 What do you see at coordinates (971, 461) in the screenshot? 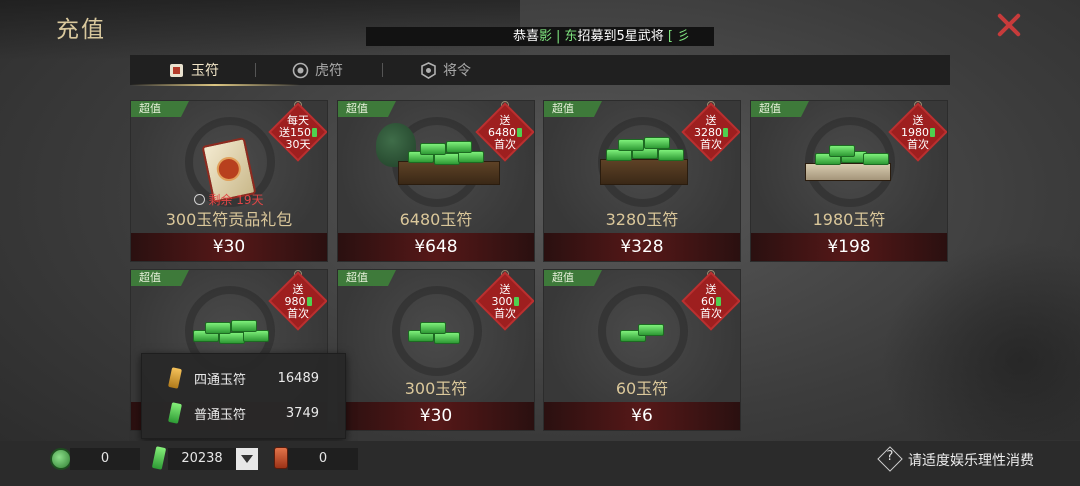
I see `moderation-notice: 请适度娱乐理性消费` at bounding box center [971, 461].